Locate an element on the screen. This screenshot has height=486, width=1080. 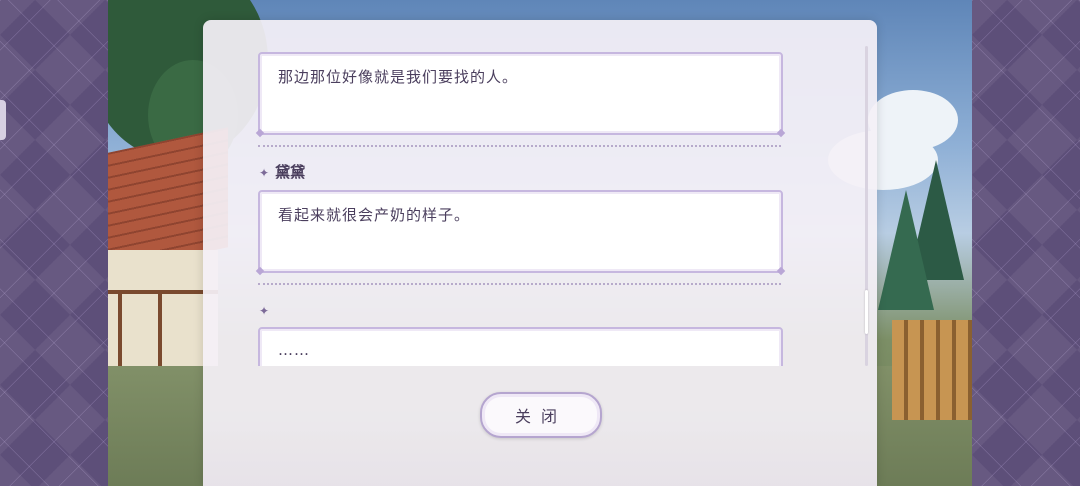
dialog-text-box: 看起来就很会产奶的样子。 is located at coordinates (520, 233).